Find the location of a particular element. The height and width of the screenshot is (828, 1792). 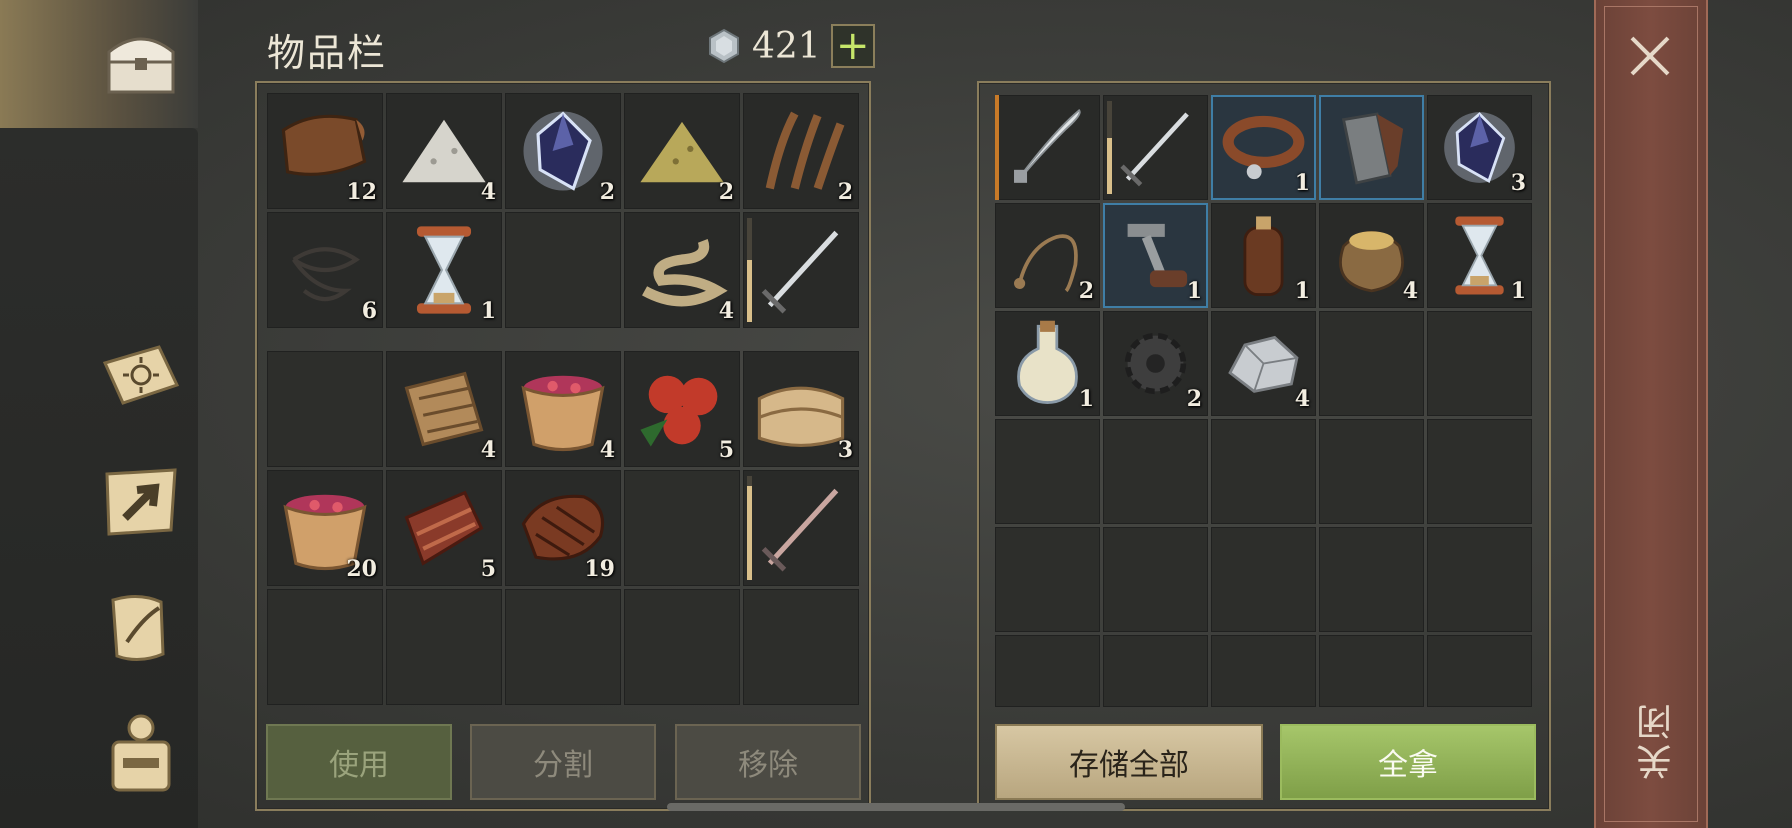

inventory-slot-berry-bowl: 4 is located at coordinates (563, 409).